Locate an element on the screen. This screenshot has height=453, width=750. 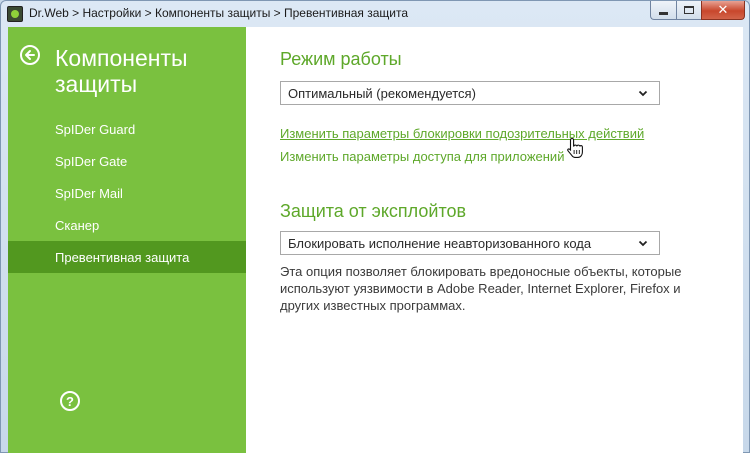
close-button: ✕ is located at coordinates (723, 10).